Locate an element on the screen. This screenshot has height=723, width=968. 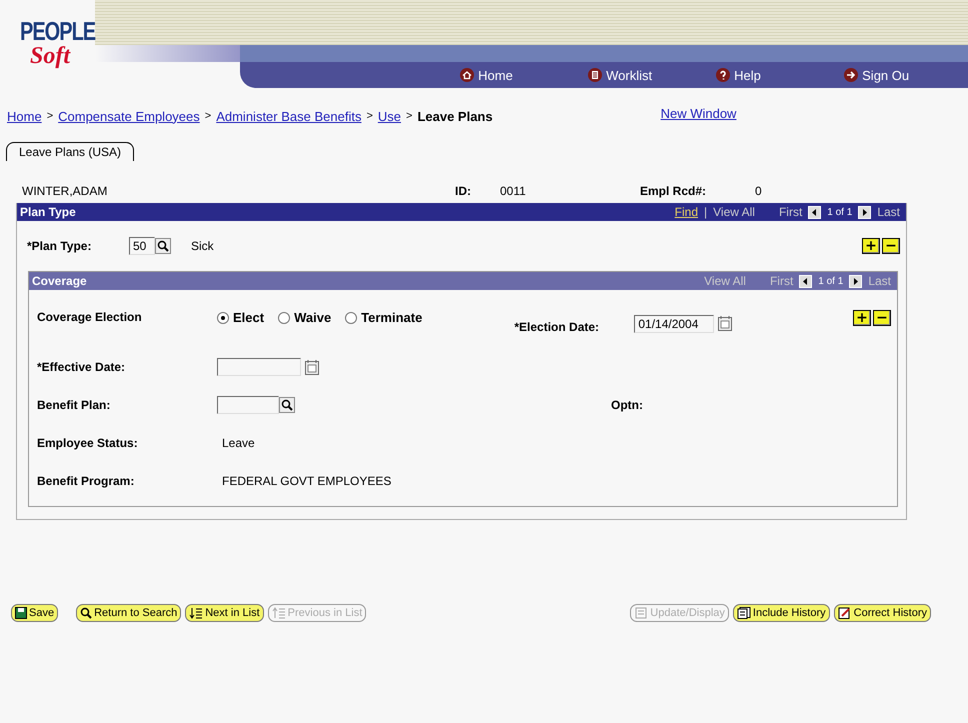
election-date-field: 01/14/2004 is located at coordinates (674, 324).